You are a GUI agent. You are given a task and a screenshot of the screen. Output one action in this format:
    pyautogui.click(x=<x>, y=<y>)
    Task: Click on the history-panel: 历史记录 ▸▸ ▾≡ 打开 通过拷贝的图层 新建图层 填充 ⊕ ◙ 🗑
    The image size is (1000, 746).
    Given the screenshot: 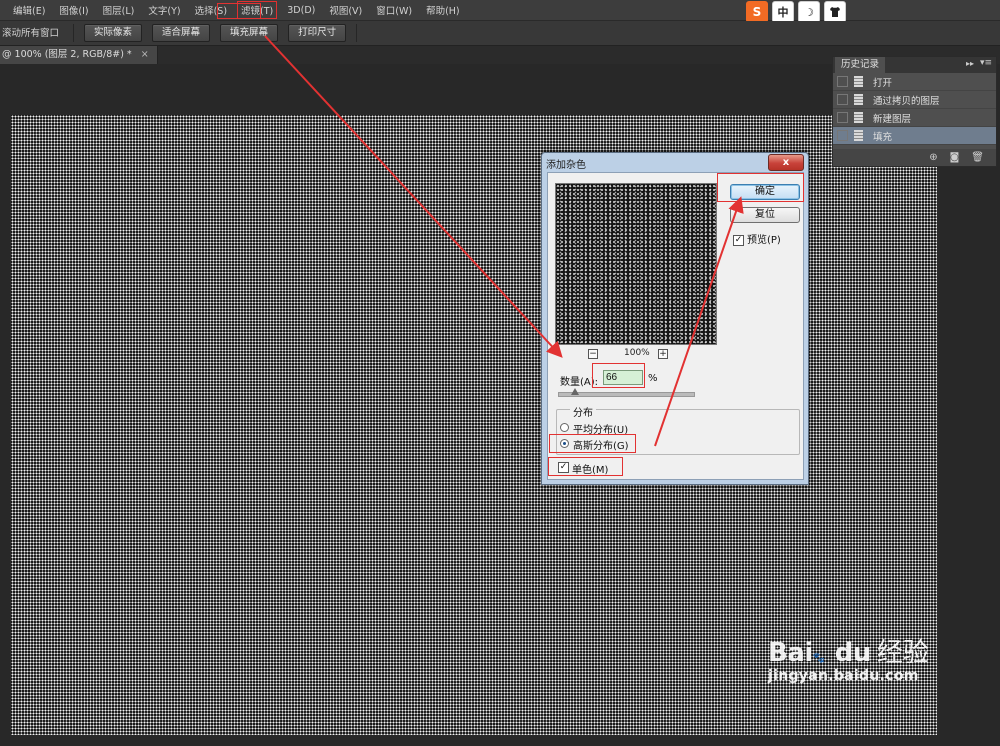 What is the action you would take?
    pyautogui.click(x=914, y=111)
    